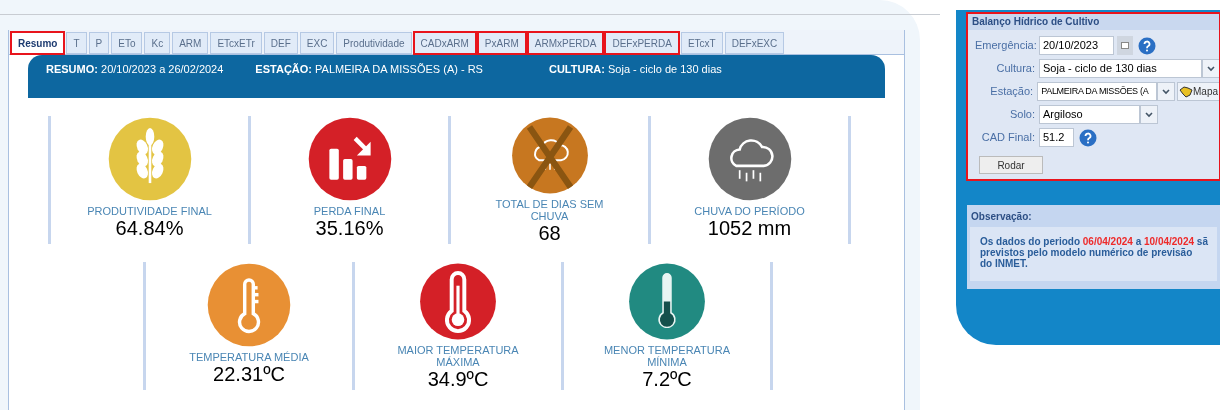  I want to click on map-icon, so click(1186, 91).